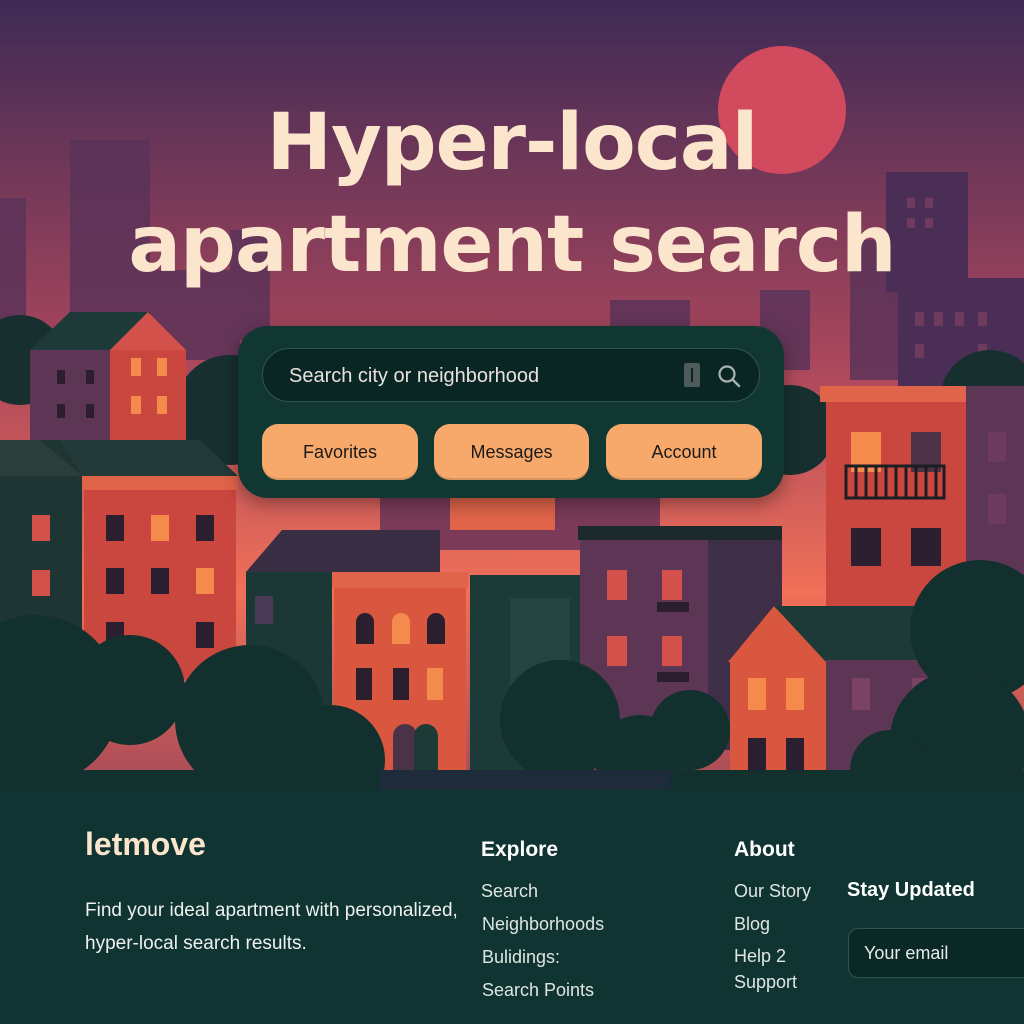  I want to click on about-heading: About, so click(764, 849).